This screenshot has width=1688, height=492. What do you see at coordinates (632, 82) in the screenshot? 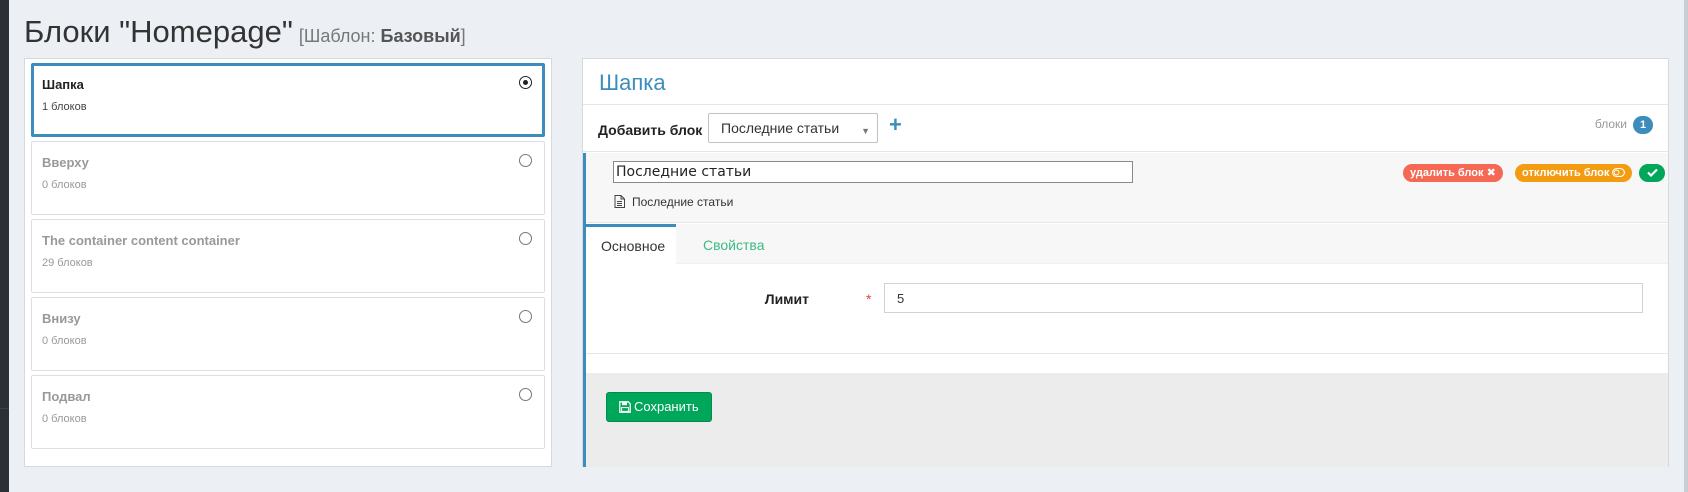
I see `panel-title: Шапка` at bounding box center [632, 82].